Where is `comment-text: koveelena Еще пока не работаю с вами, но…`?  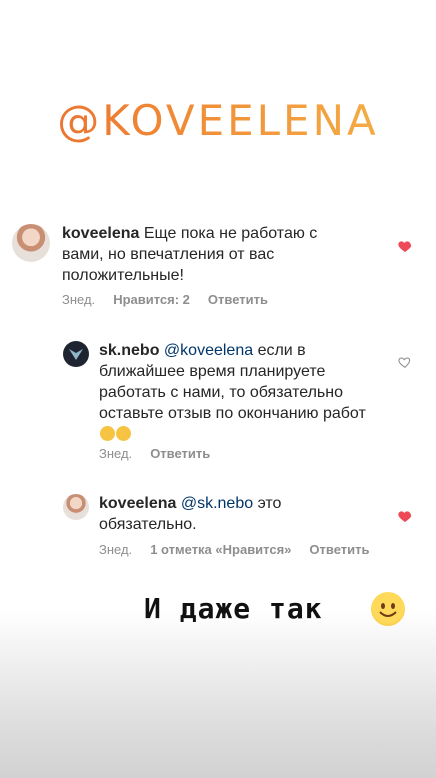
comment-text: koveelena Еще пока не работаю с вами, но… is located at coordinates (212, 254).